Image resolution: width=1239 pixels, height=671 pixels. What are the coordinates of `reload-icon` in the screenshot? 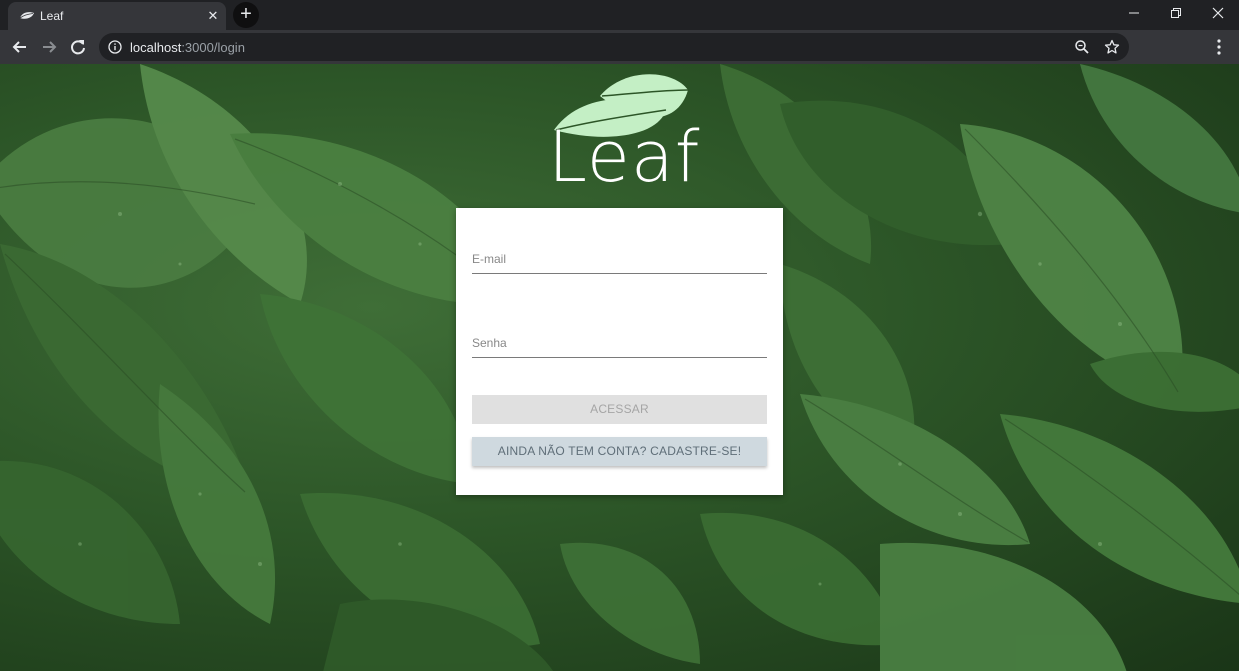 It's located at (78, 47).